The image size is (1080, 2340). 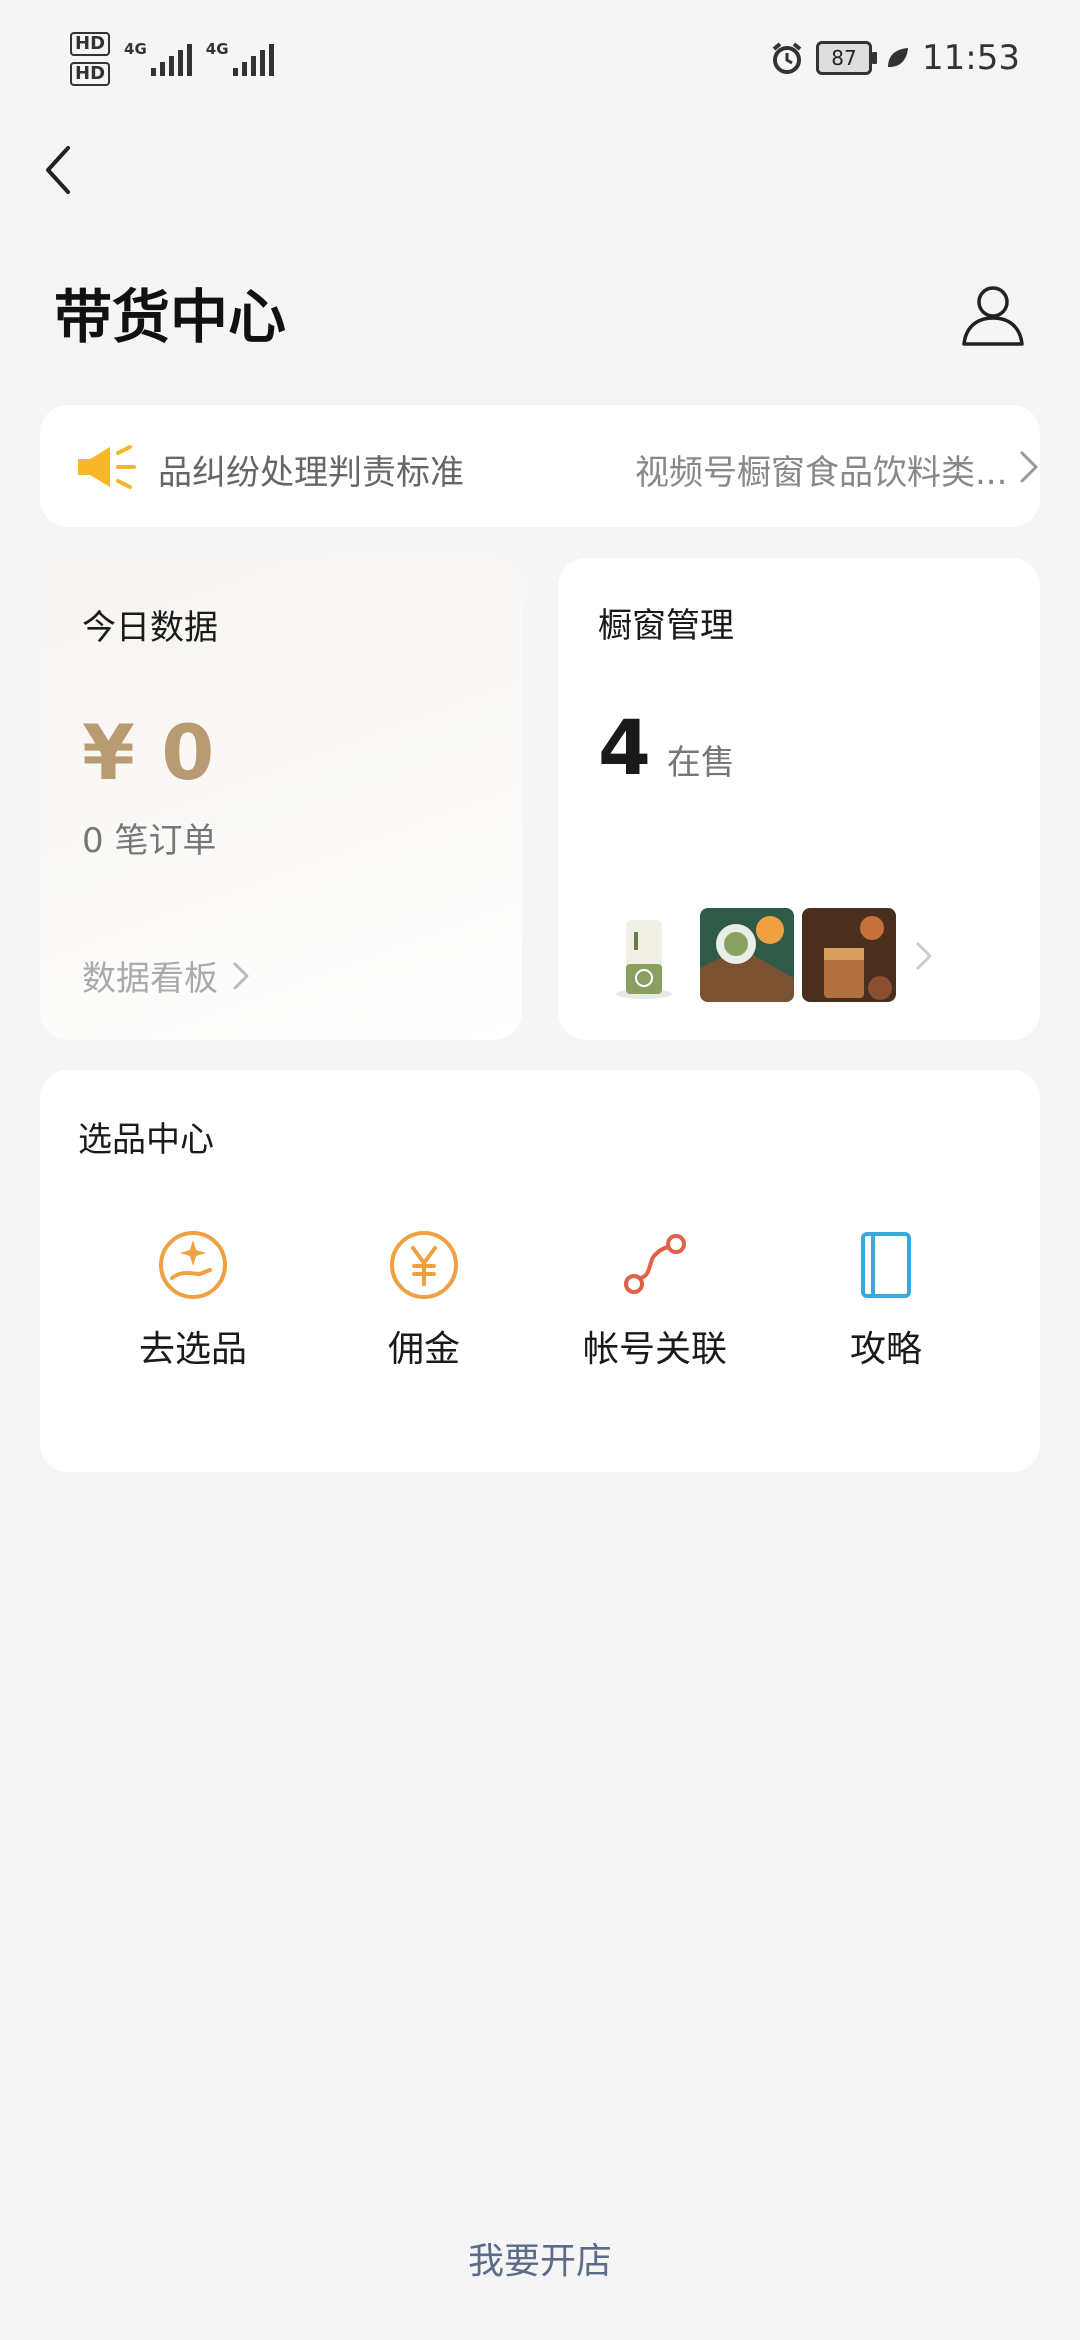 I want to click on signal-icon-1: 4G, so click(x=158, y=58).